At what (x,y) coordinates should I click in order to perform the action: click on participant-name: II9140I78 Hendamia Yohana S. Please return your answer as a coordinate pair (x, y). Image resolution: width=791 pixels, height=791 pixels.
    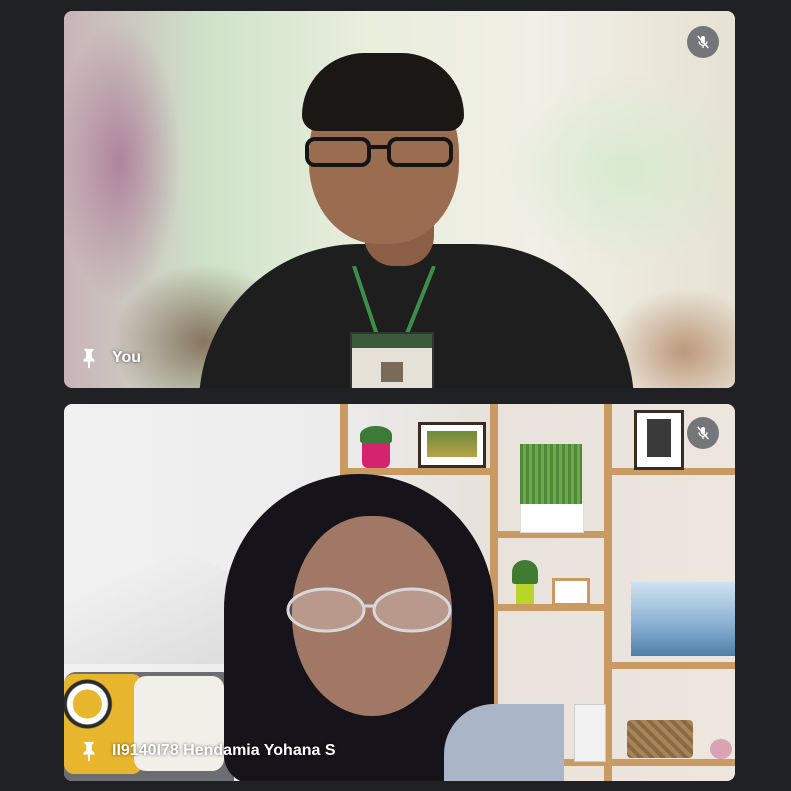
    Looking at the image, I should click on (224, 750).